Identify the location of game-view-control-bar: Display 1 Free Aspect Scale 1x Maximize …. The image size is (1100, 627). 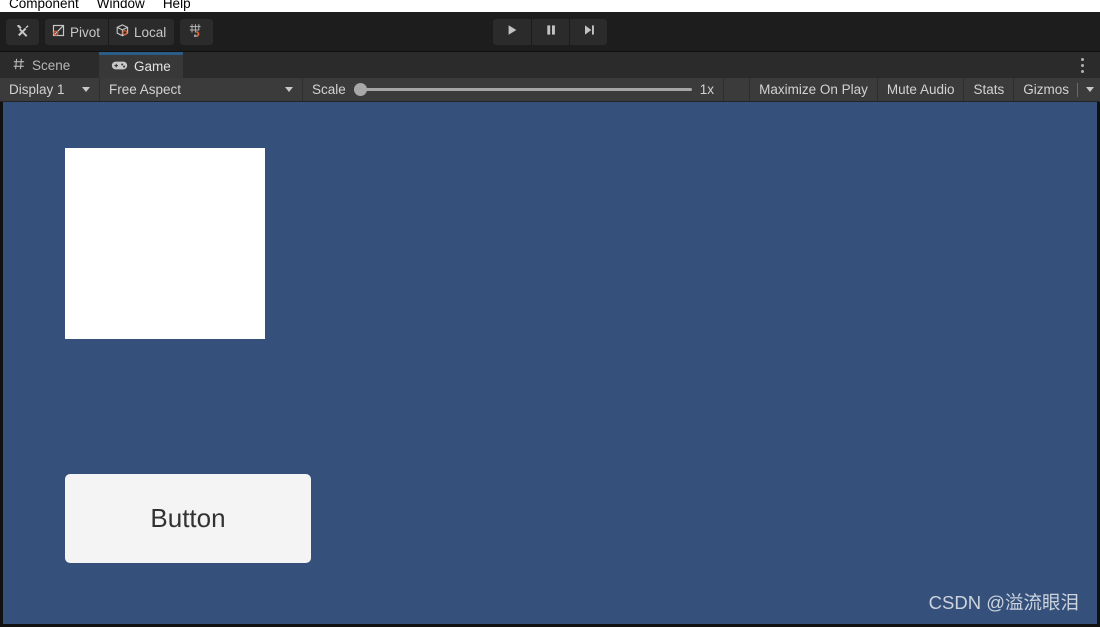
(550, 90).